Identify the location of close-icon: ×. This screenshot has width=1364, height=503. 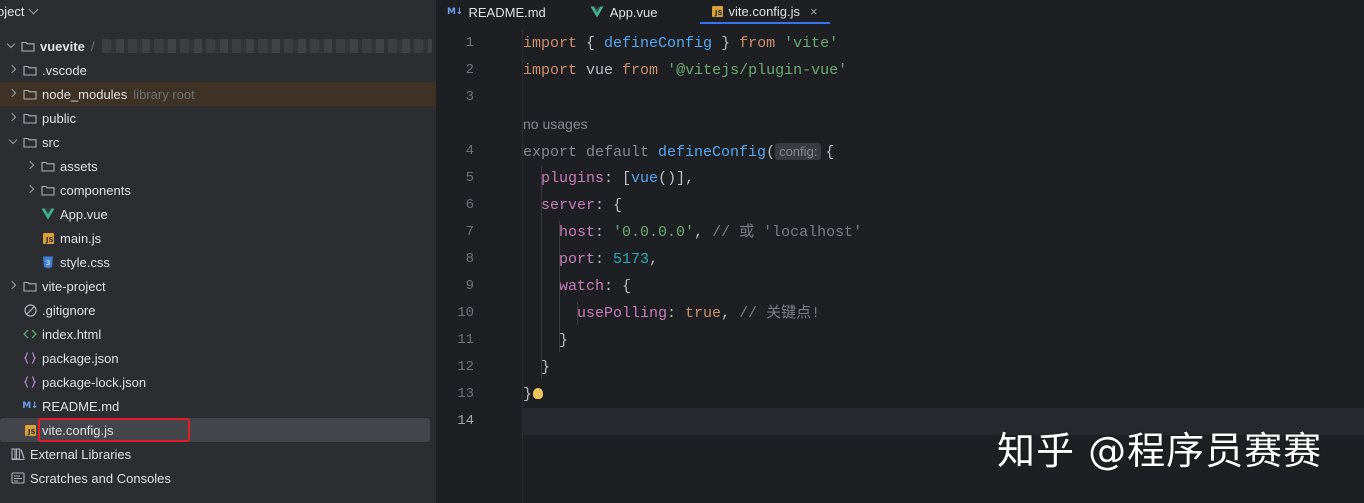
(814, 11).